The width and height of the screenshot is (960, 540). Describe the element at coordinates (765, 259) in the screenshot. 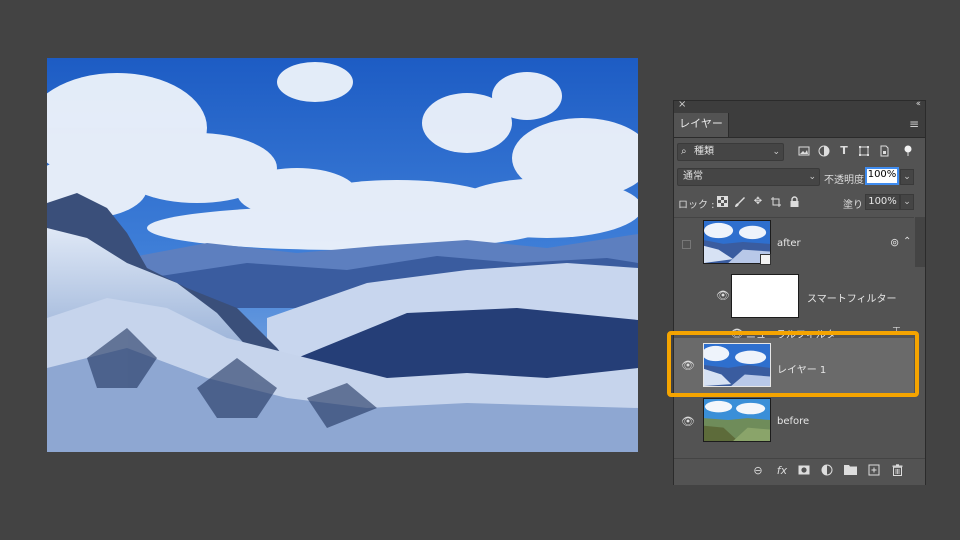

I see `smart-object-badge-icon` at that location.